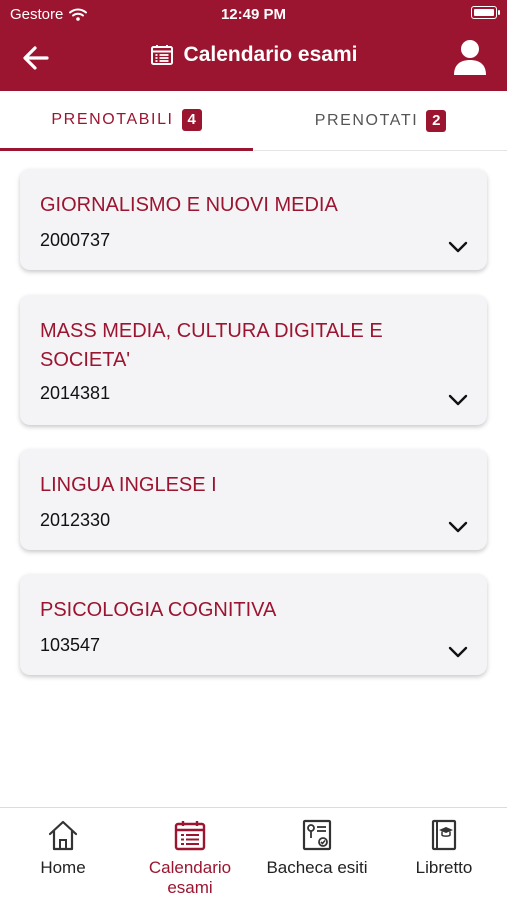 This screenshot has width=507, height=900. Describe the element at coordinates (444, 835) in the screenshot. I see `book-icon` at that location.